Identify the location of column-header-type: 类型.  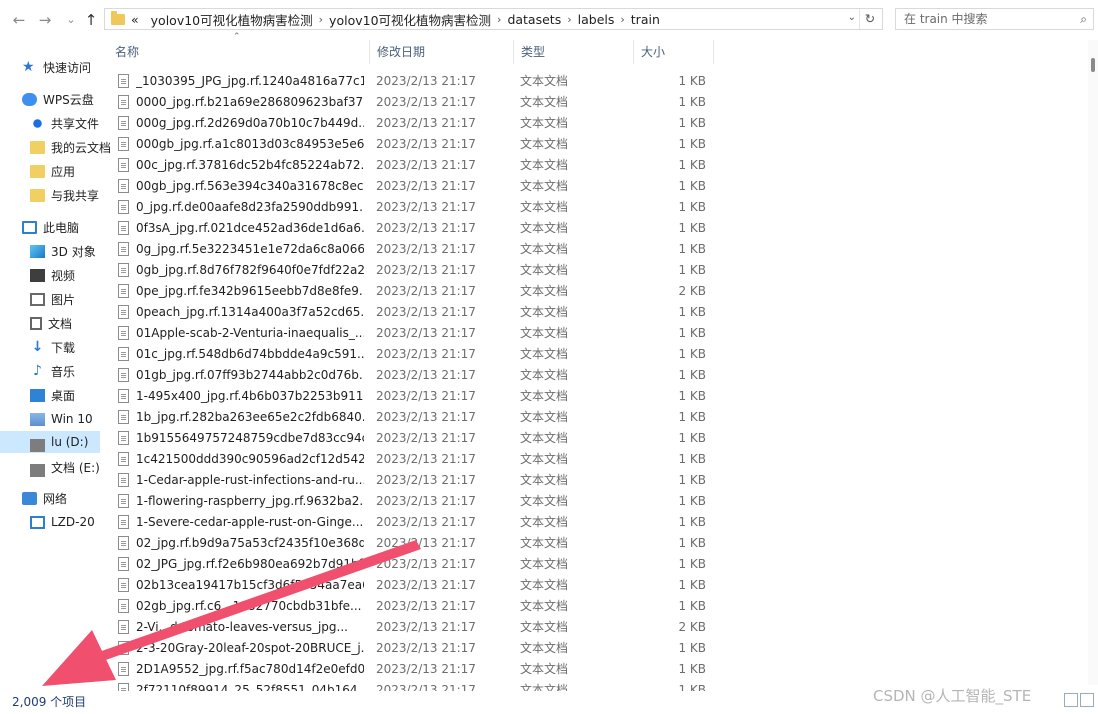
(574, 52).